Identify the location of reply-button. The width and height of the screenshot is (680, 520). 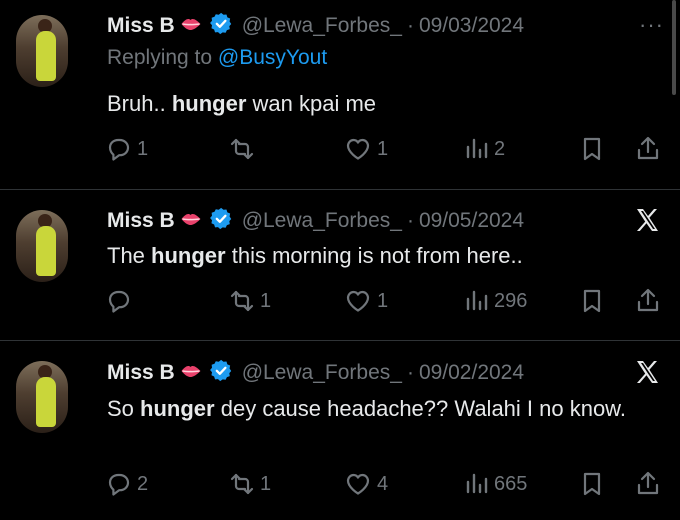
(121, 301).